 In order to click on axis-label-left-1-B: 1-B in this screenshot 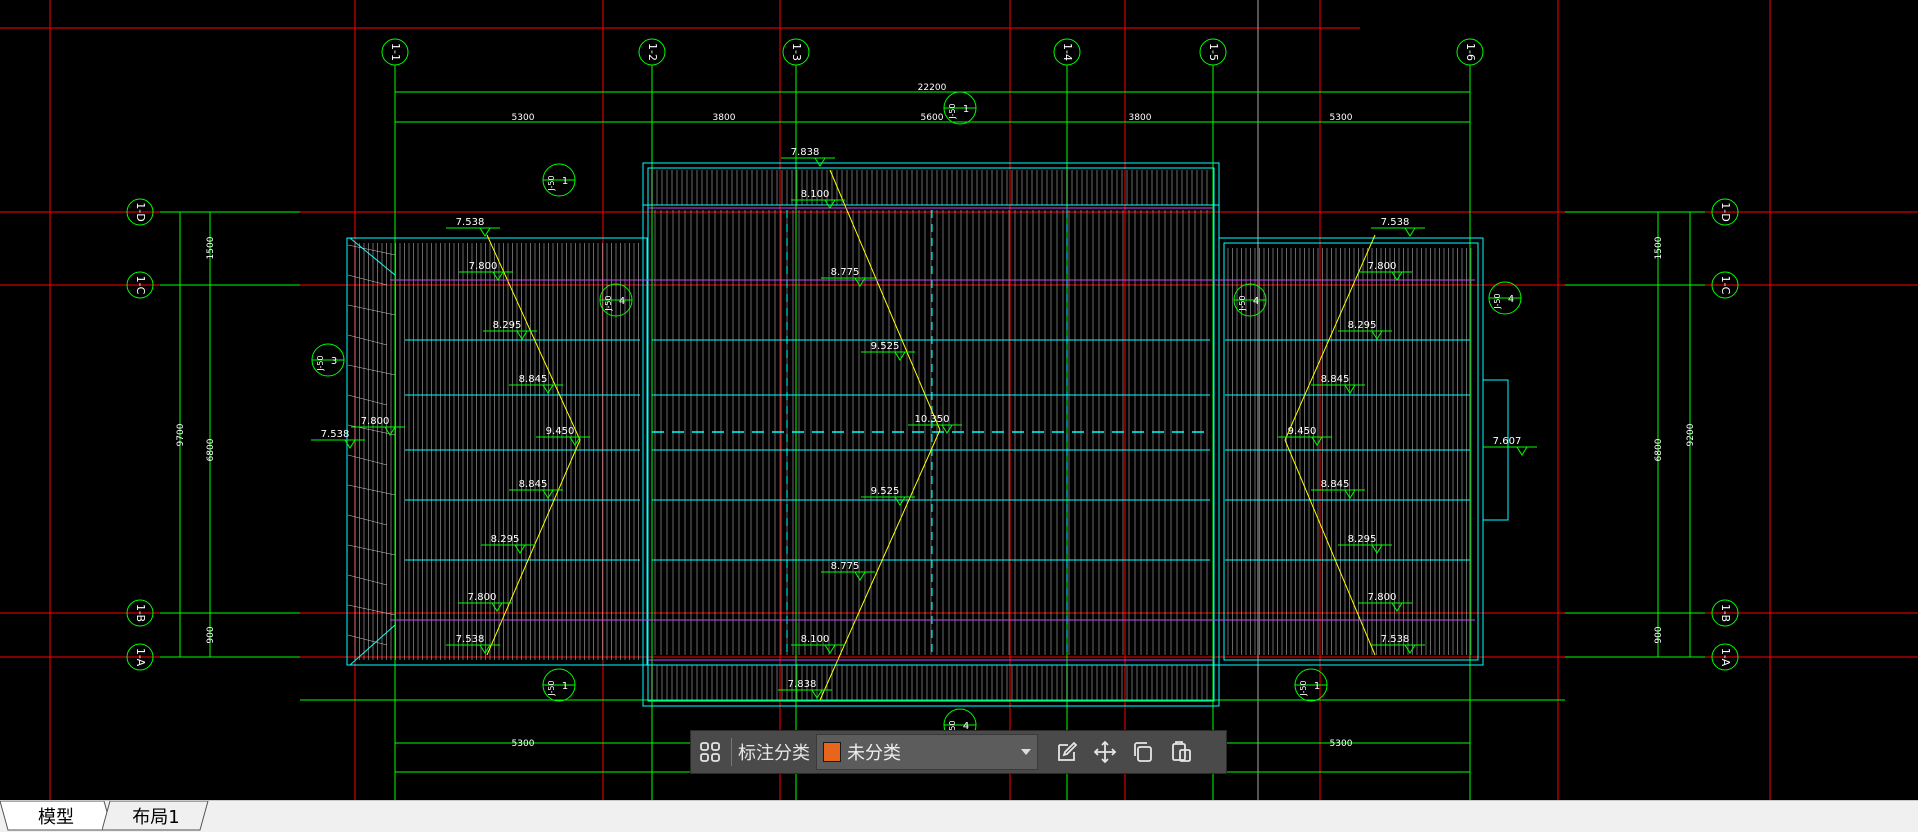, I will do `click(140, 613)`.